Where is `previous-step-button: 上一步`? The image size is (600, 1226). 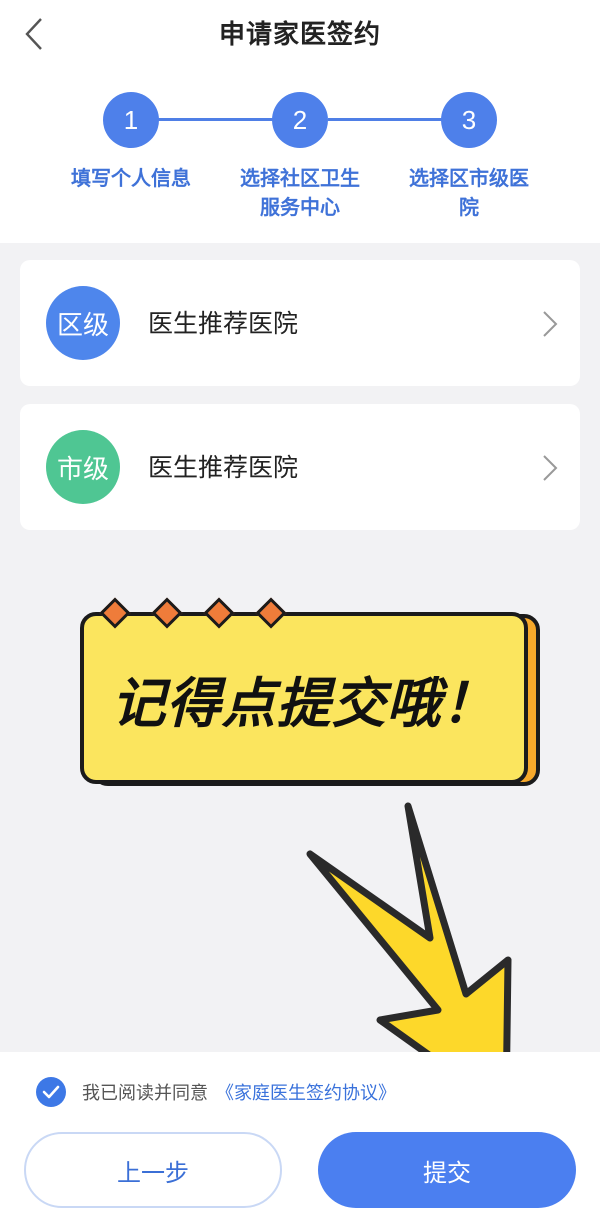
previous-step-button: 上一步 is located at coordinates (153, 1170).